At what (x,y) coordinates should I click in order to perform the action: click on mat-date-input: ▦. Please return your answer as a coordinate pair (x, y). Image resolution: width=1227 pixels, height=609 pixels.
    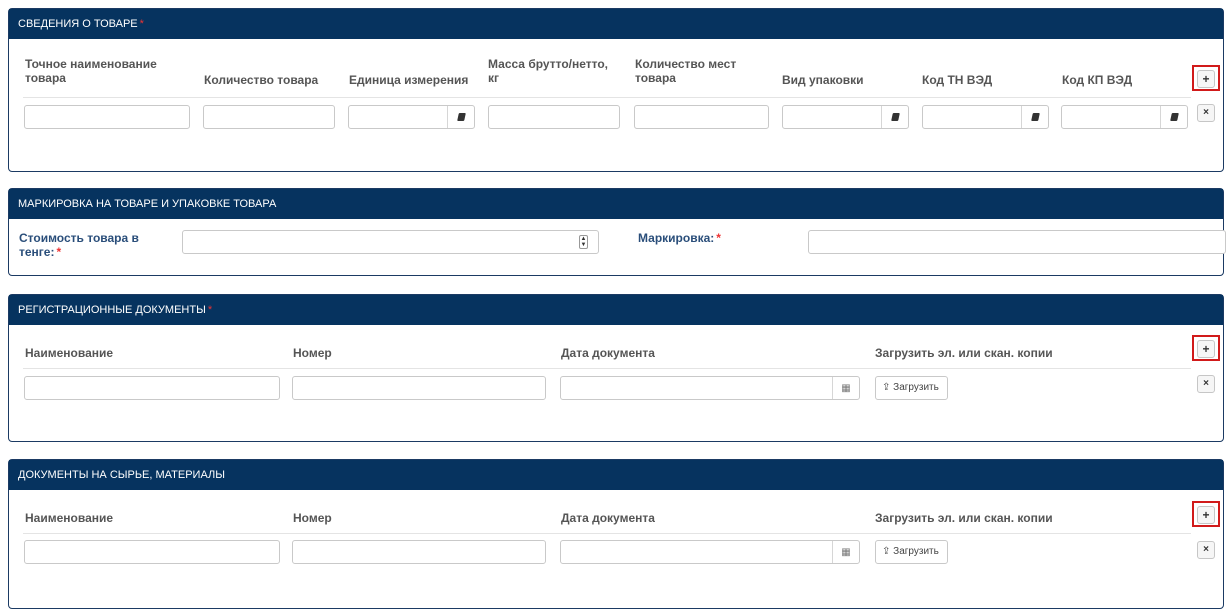
    Looking at the image, I should click on (710, 552).